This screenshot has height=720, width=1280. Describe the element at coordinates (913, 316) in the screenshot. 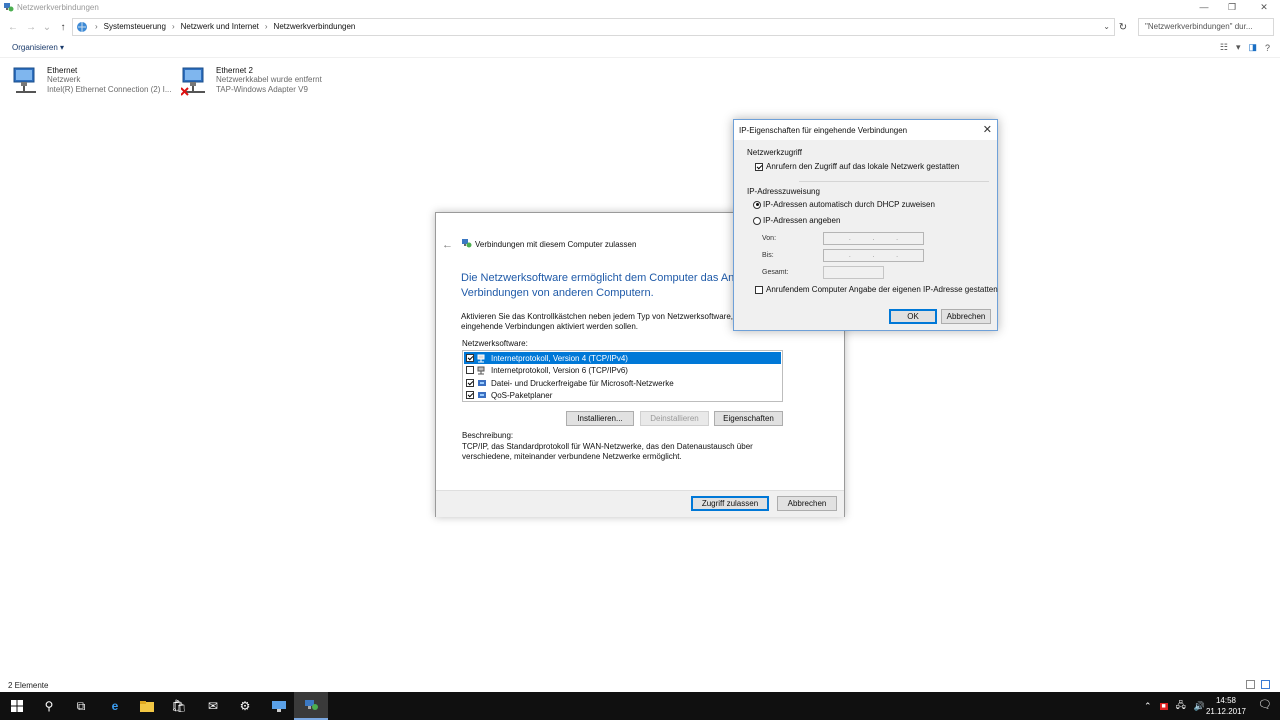

I see `ok-button: OK` at that location.